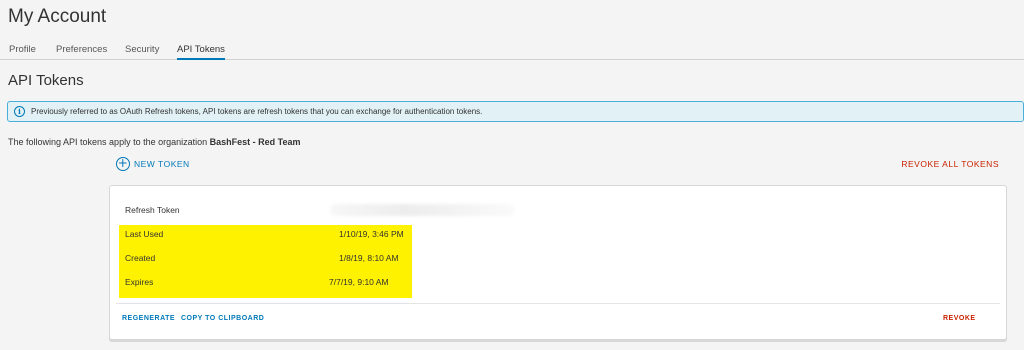 The height and width of the screenshot is (350, 1024). I want to click on new-token-button: + NEW TOKEN, so click(153, 164).